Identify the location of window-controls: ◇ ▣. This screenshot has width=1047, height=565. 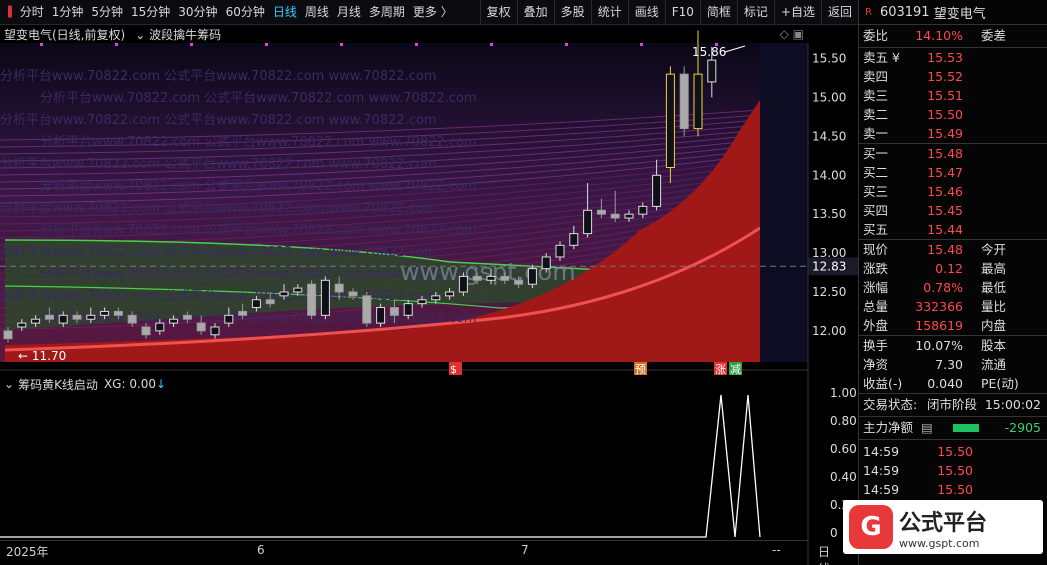
(794, 34).